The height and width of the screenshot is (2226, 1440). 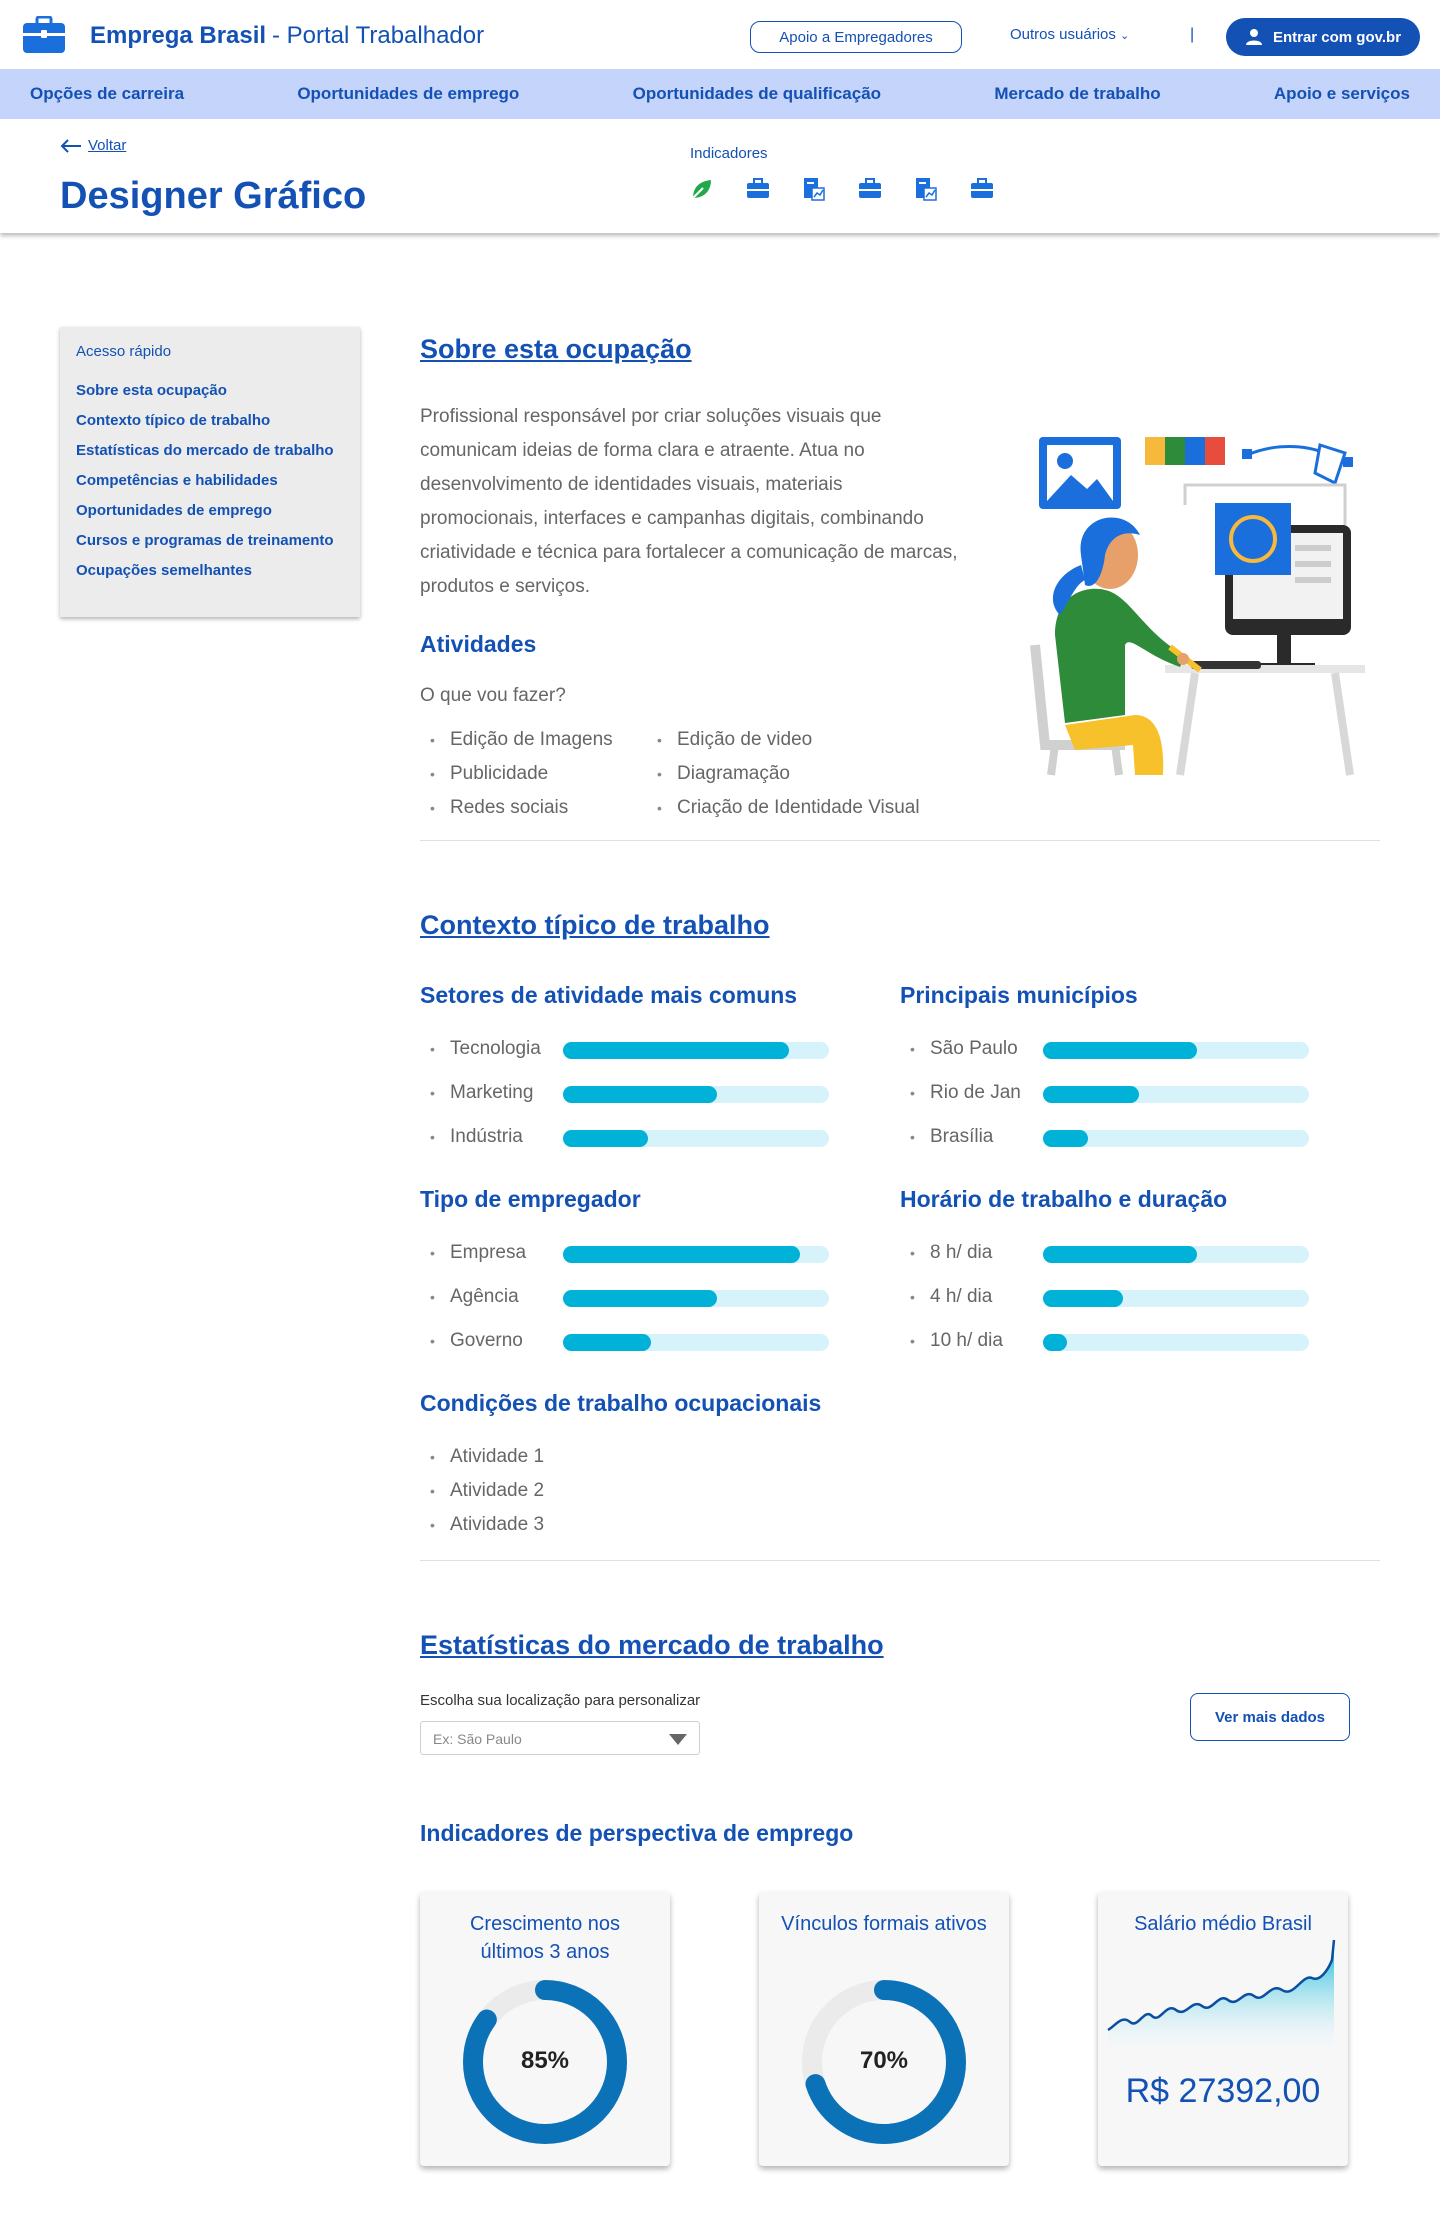 What do you see at coordinates (471, 1137) in the screenshot?
I see `bar-label: Indústria` at bounding box center [471, 1137].